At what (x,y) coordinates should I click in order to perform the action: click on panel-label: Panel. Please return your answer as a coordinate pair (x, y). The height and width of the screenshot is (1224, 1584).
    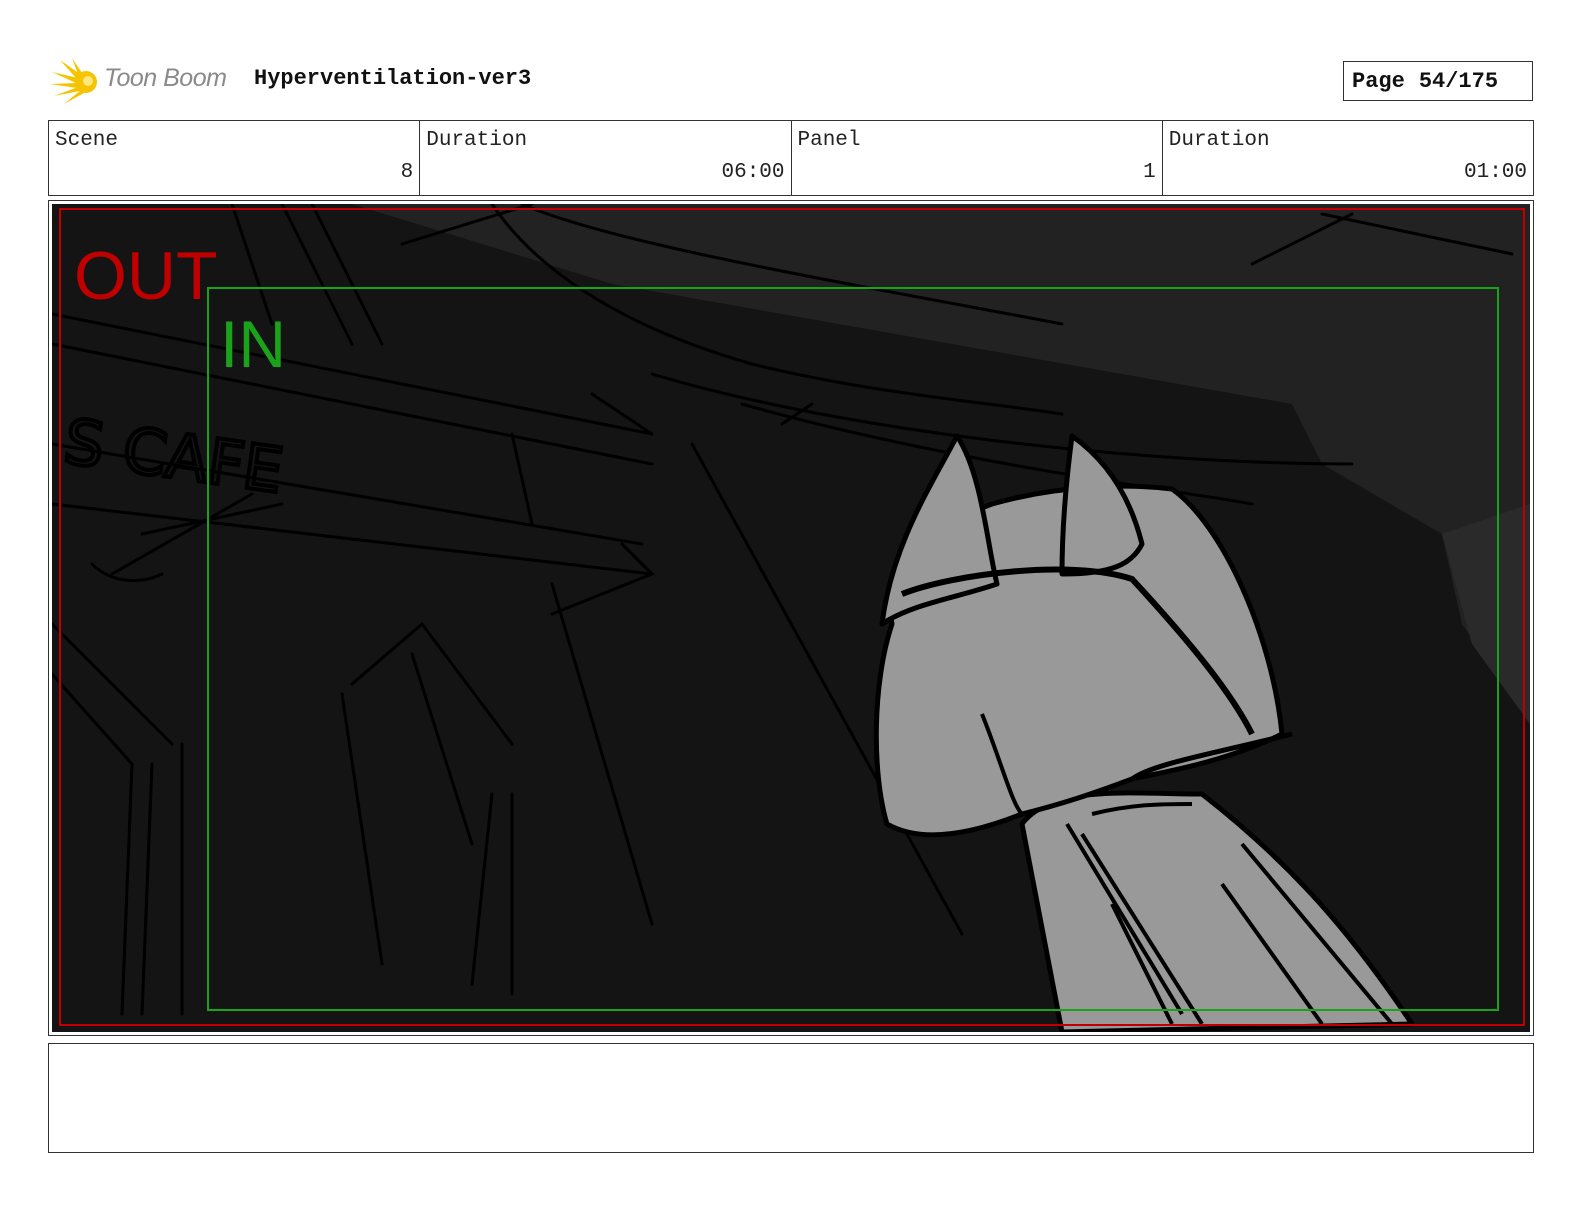
    Looking at the image, I should click on (829, 140).